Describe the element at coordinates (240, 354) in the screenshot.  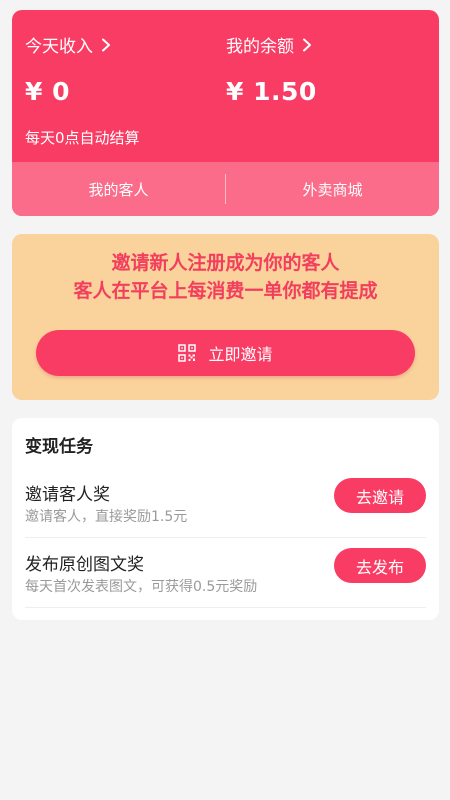
I see `invite-now-label: 立即邀请` at that location.